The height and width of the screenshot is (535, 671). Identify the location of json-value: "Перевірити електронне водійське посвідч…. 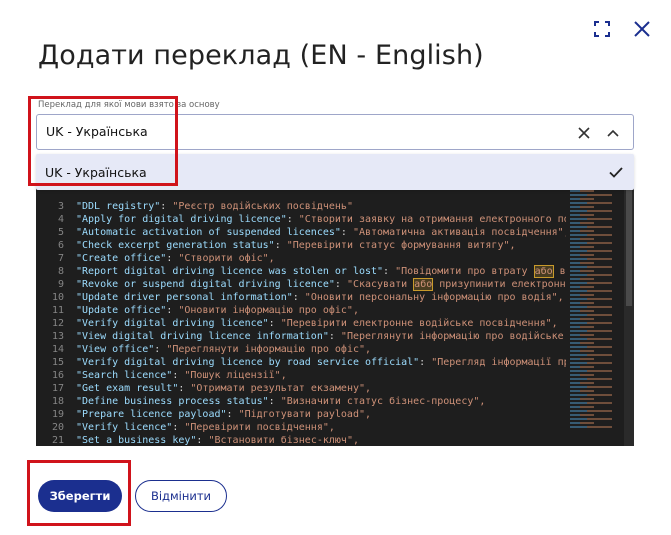
(419, 323).